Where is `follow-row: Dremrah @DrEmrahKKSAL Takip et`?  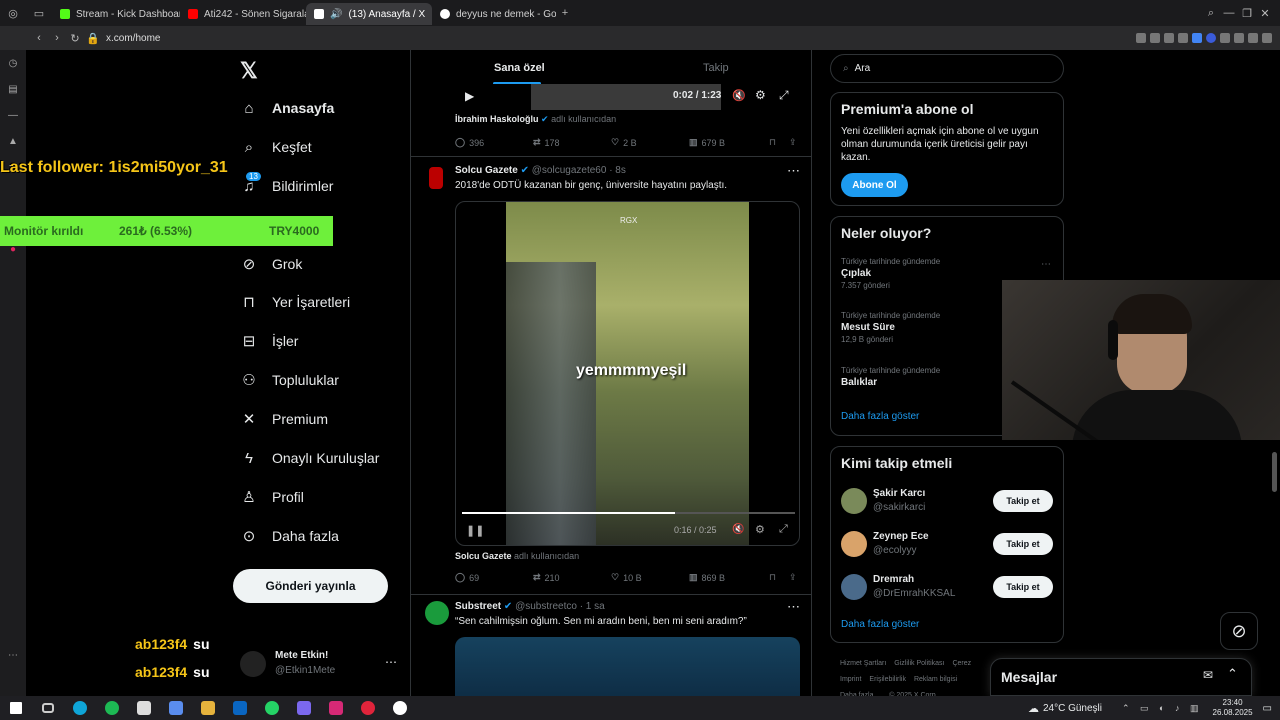
follow-row: Dremrah @DrEmrahKKSAL Takip et is located at coordinates (947, 587).